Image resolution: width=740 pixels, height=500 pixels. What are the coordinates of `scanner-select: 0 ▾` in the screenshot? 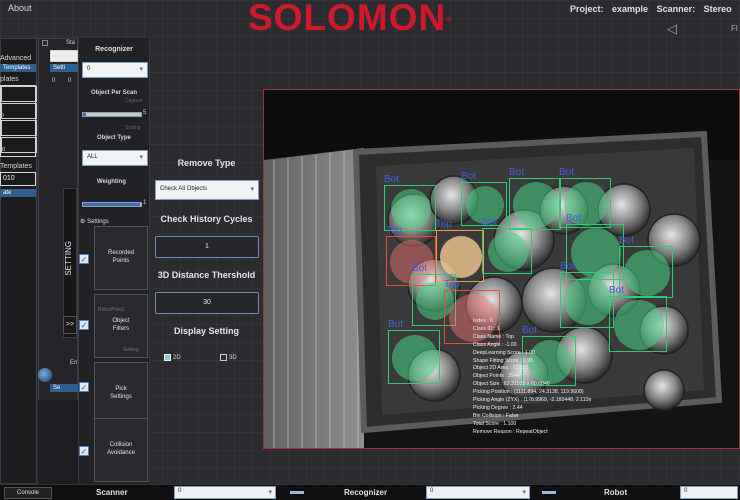 It's located at (225, 492).